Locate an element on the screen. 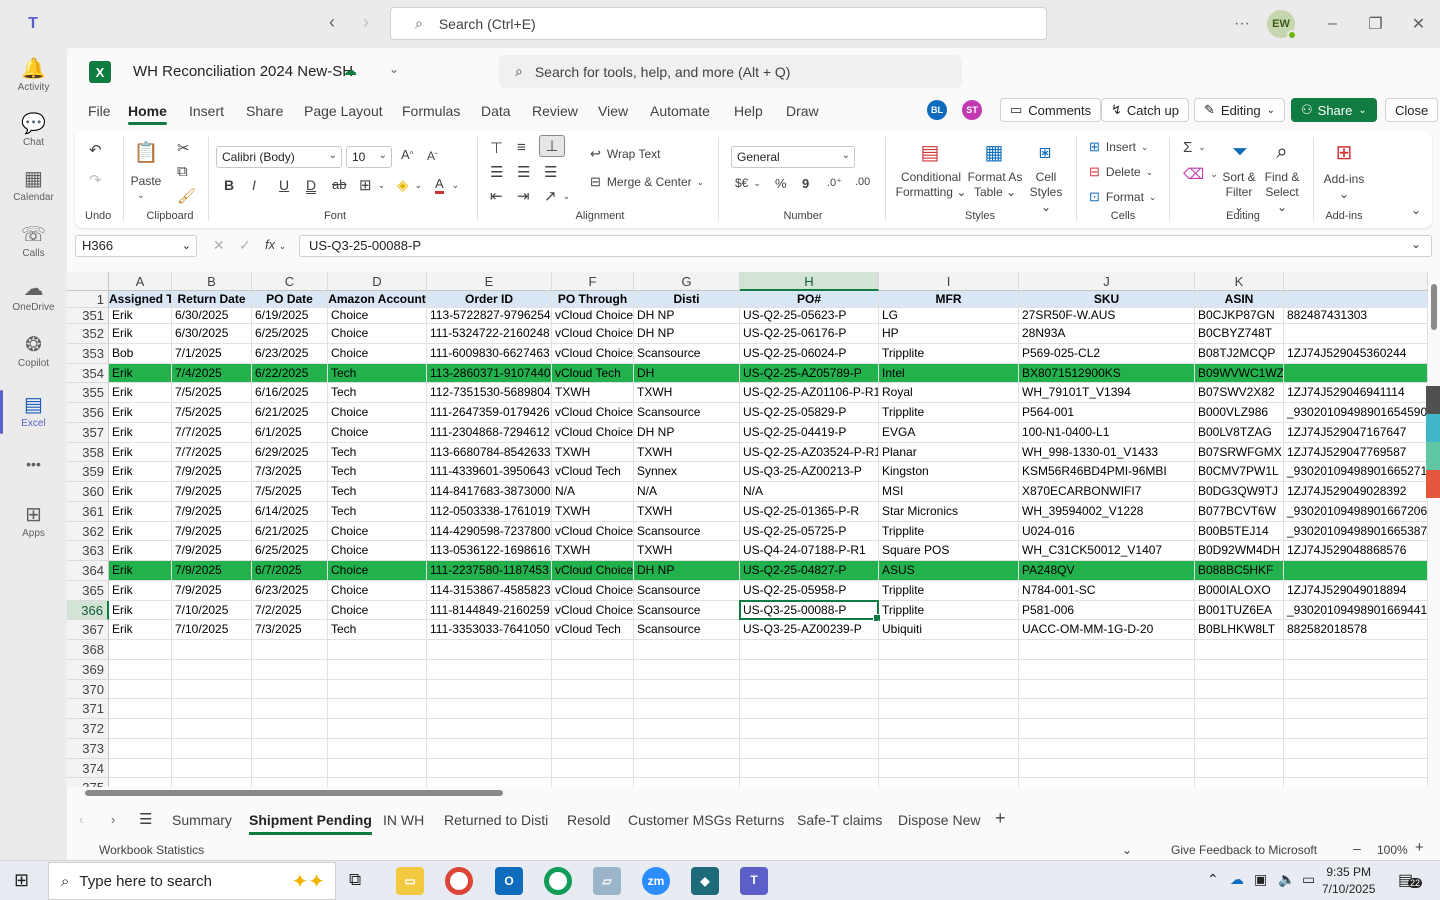 The height and width of the screenshot is (900, 1440). number-format-select: General ⌄ is located at coordinates (793, 157).